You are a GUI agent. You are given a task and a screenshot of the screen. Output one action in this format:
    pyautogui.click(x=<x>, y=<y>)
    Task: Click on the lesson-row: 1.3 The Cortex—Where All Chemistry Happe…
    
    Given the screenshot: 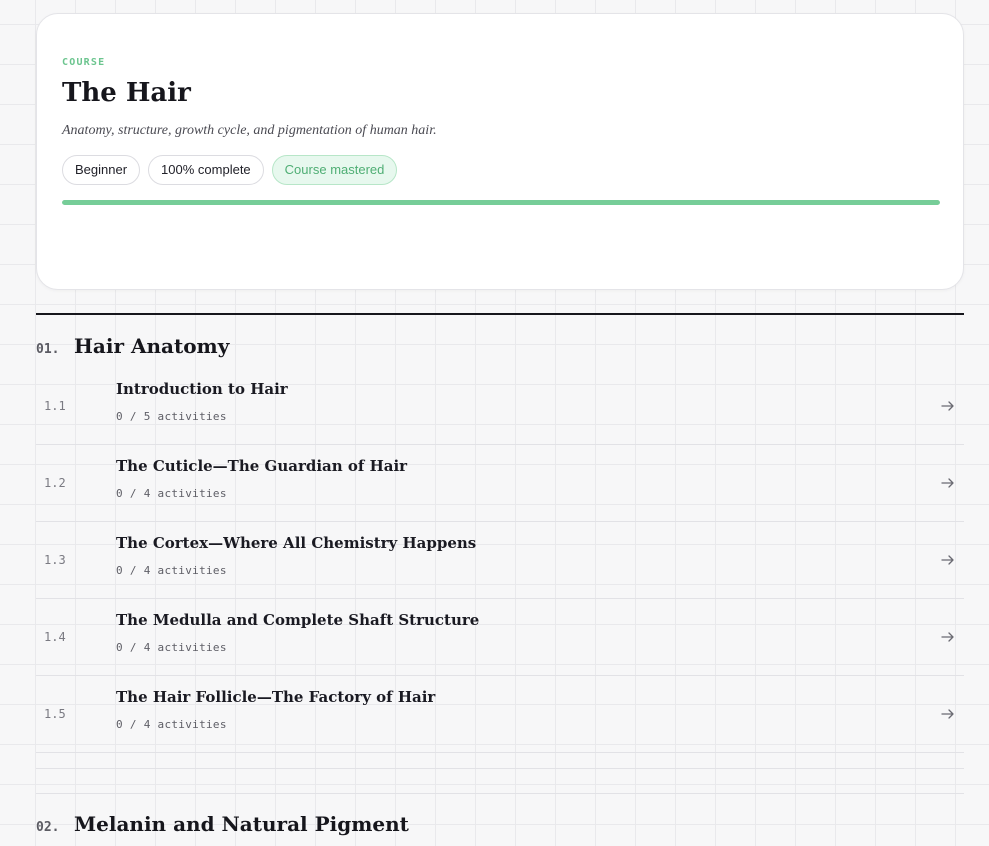 What is the action you would take?
    pyautogui.click(x=500, y=560)
    